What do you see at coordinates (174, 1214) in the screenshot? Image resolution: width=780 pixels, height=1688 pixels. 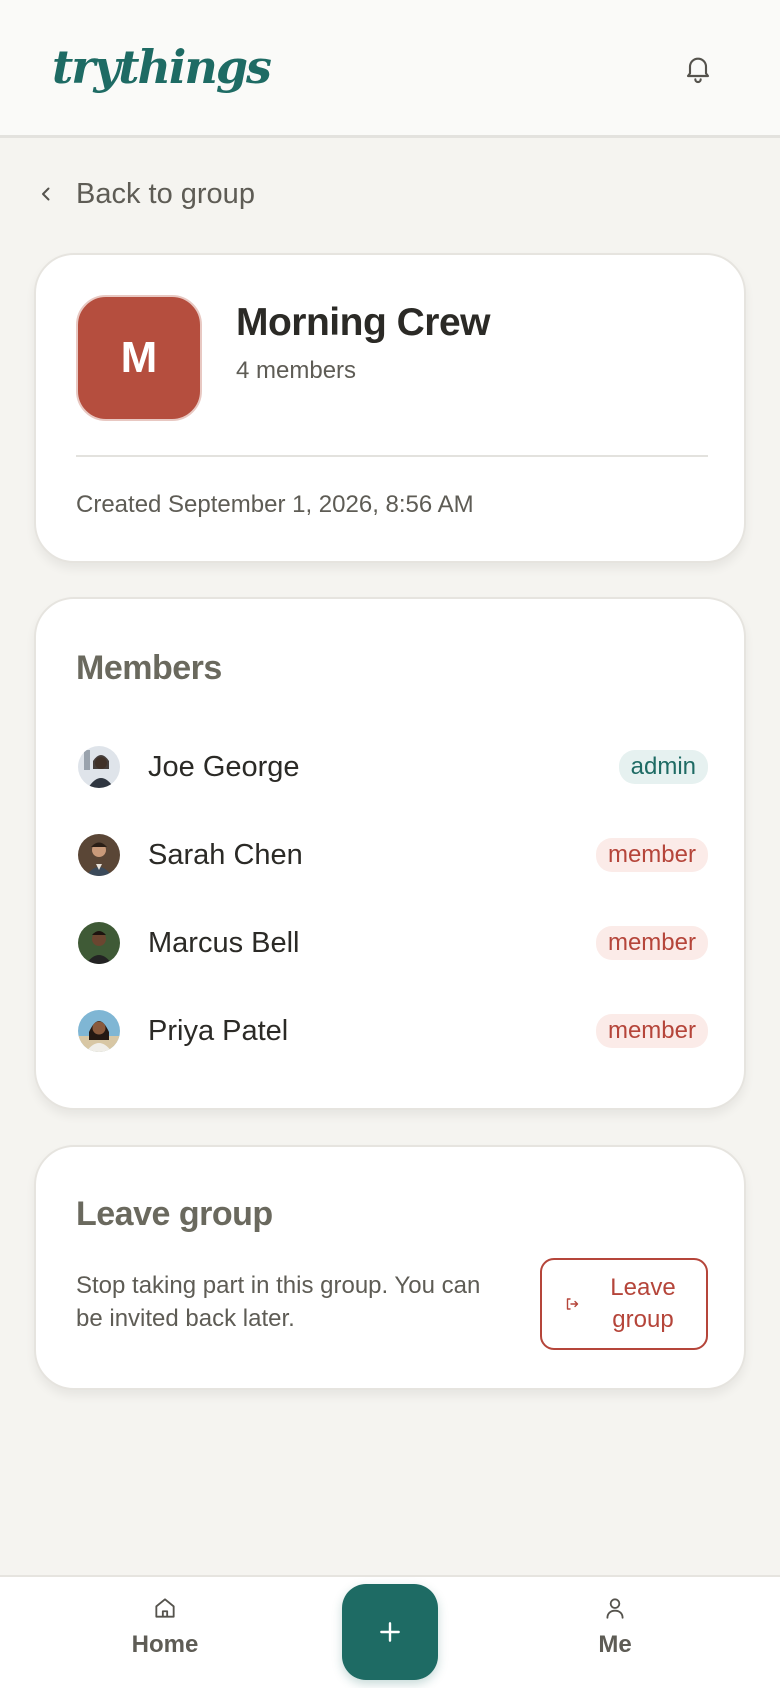 I see `leave-group-title: Leave group` at bounding box center [174, 1214].